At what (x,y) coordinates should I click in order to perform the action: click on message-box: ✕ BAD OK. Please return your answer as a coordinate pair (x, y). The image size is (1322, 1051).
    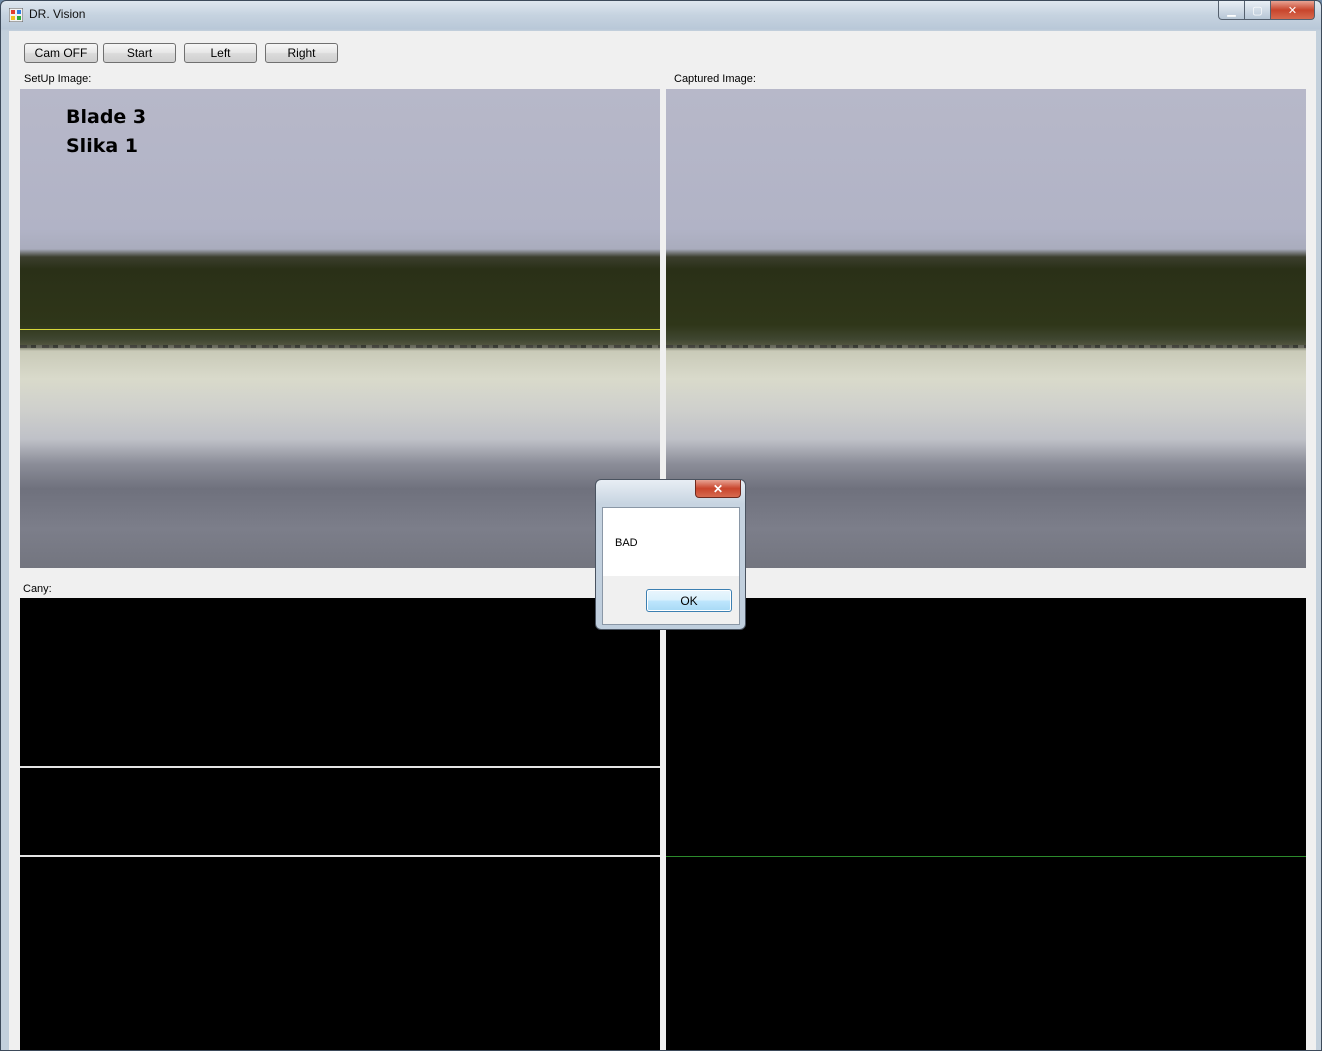
    Looking at the image, I should click on (670, 554).